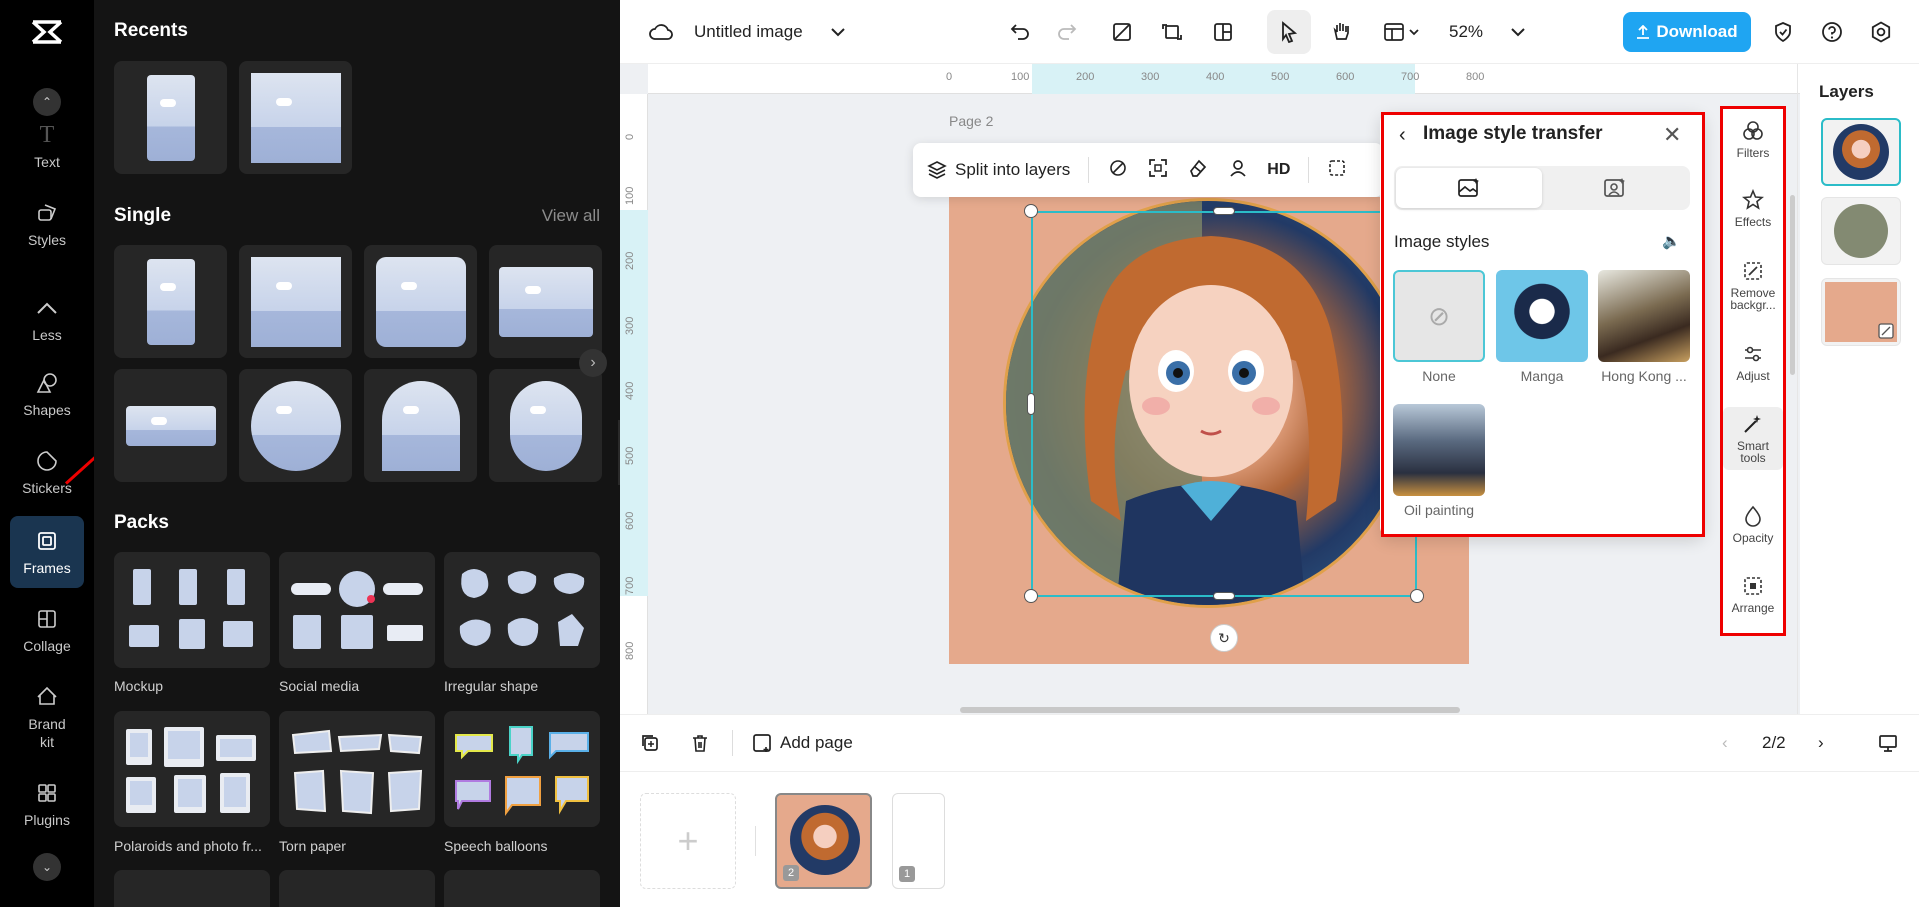  Describe the element at coordinates (1753, 208) in the screenshot. I see `tool-effects: Effects` at that location.